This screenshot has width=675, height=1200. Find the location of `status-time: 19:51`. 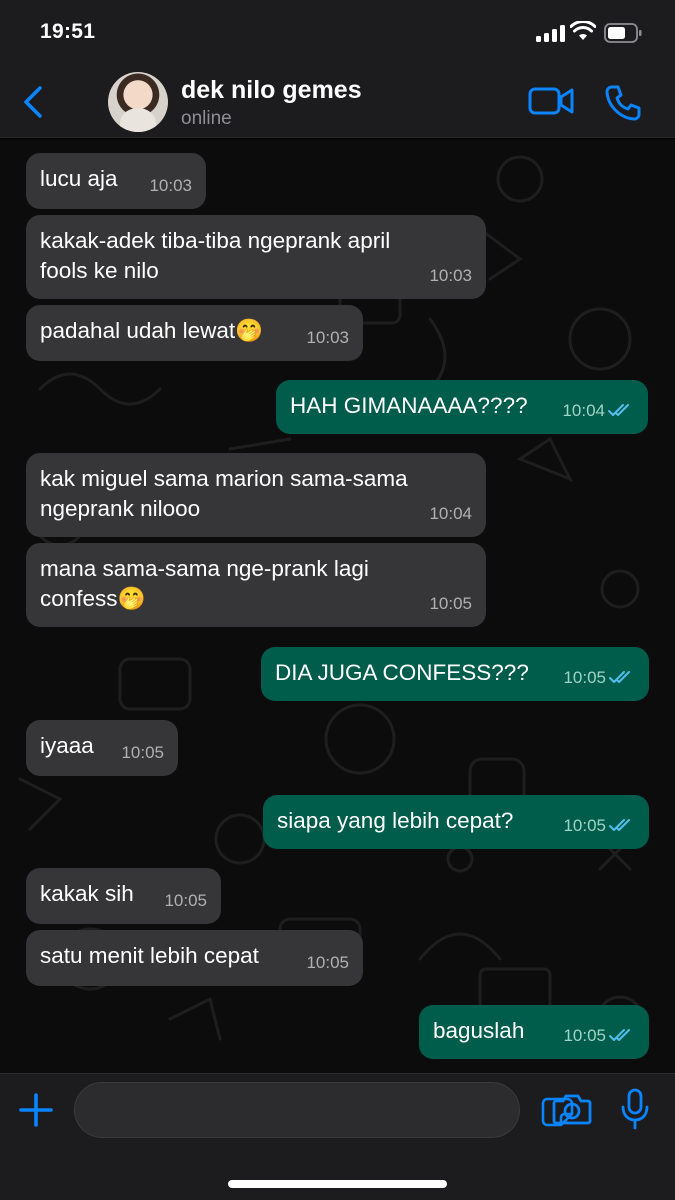

status-time: 19:51 is located at coordinates (68, 31).